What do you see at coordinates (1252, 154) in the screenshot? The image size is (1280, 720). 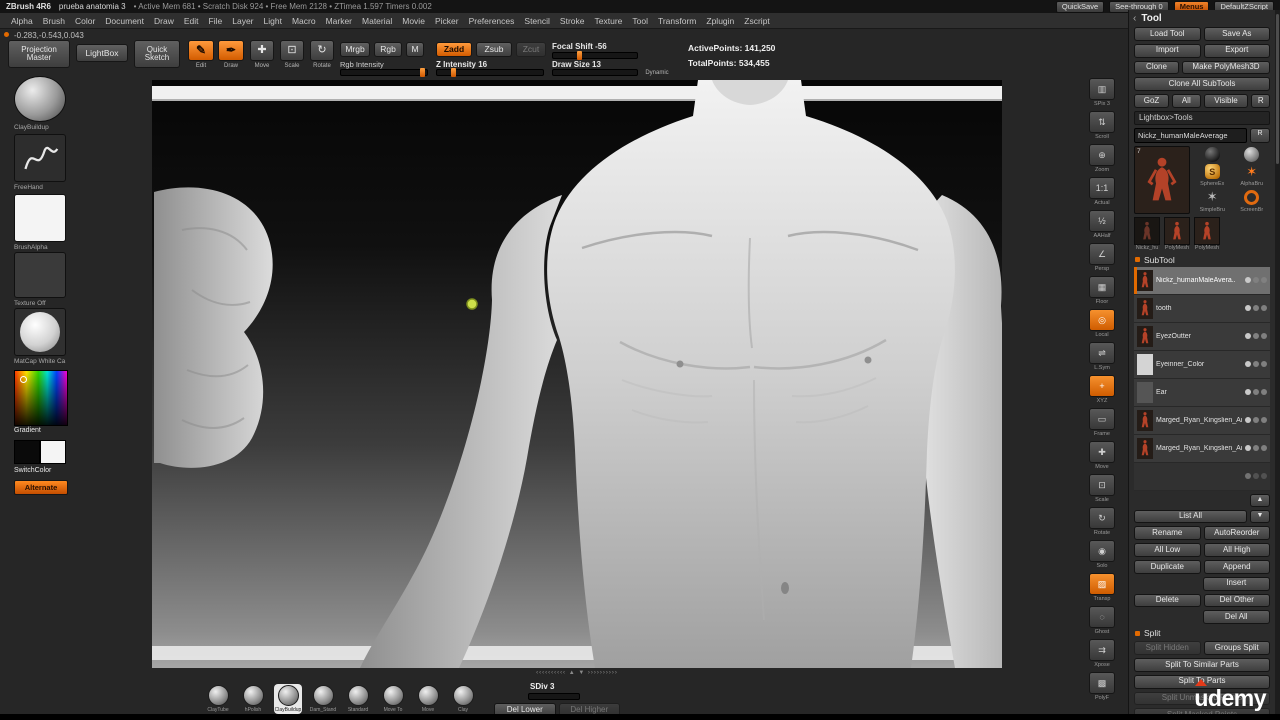 I see `tool-sphere3d-icon` at bounding box center [1252, 154].